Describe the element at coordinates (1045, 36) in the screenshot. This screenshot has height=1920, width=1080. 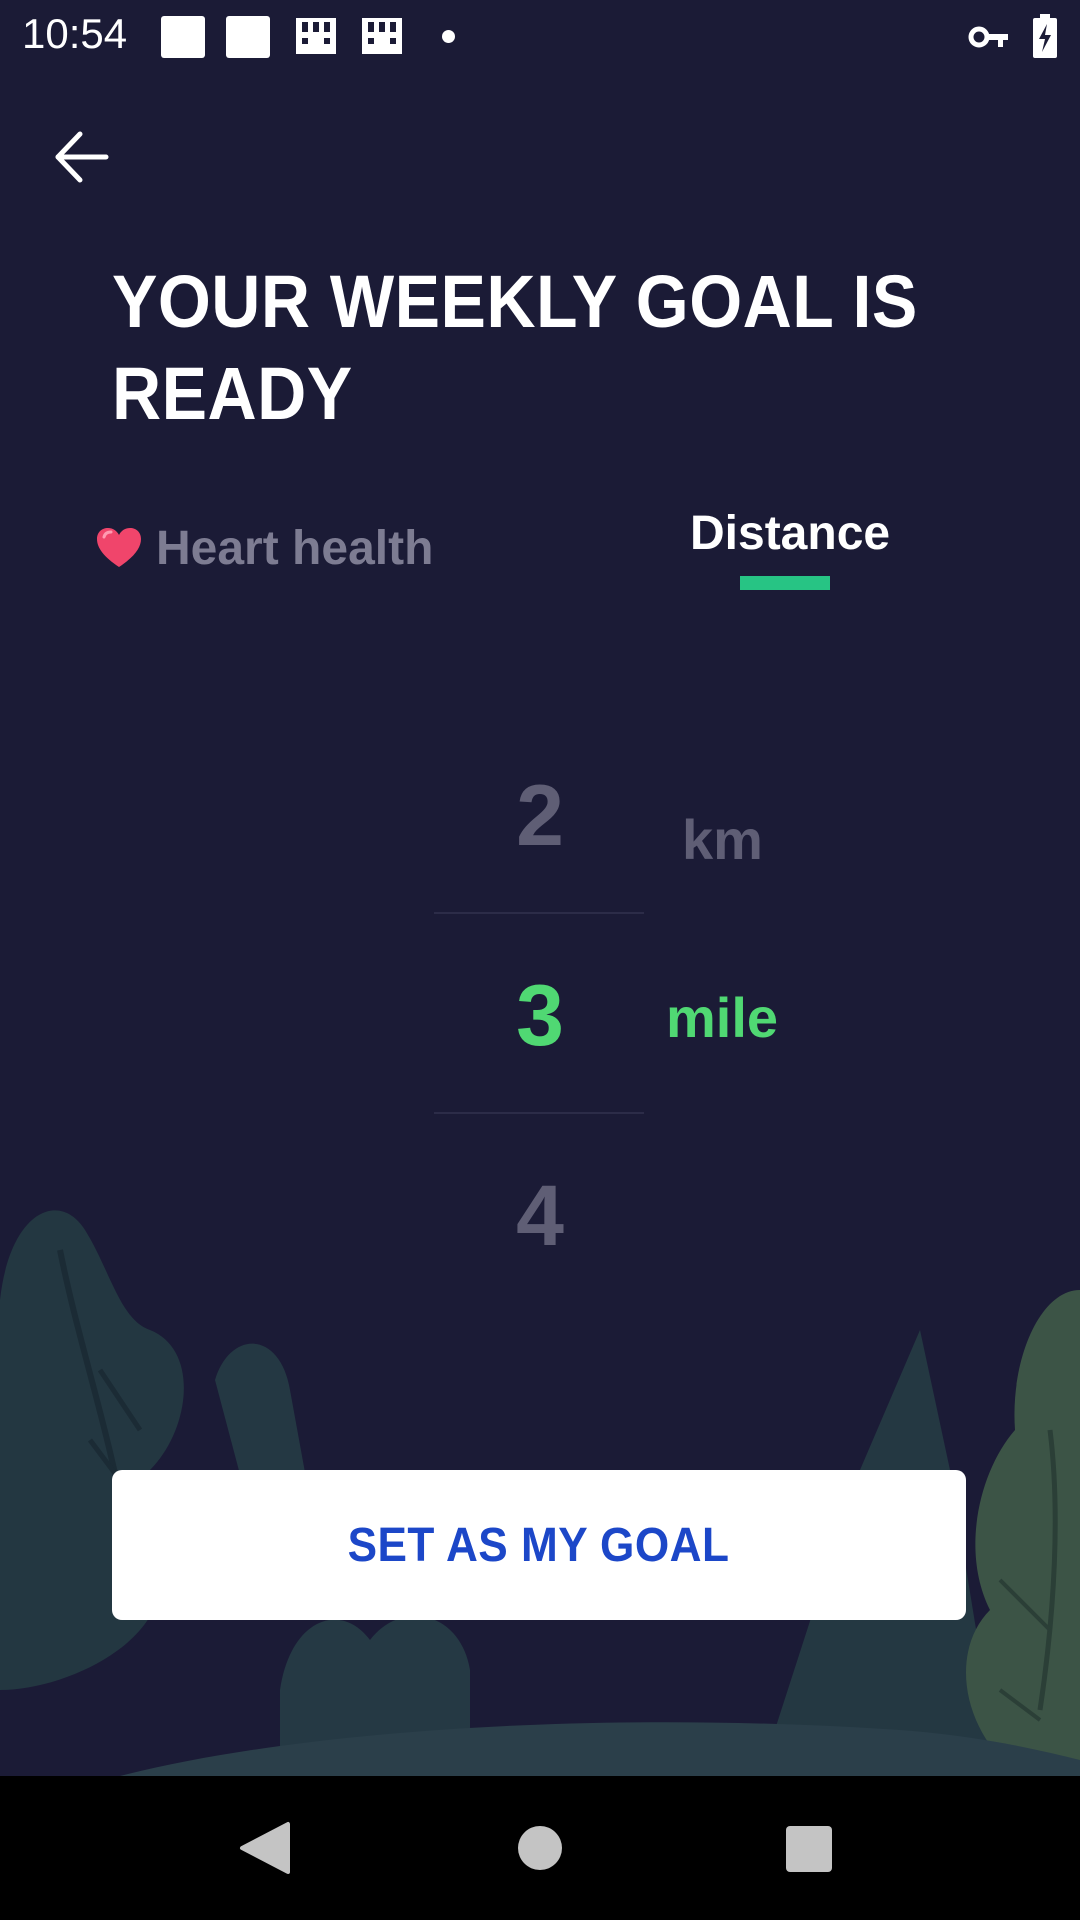
I see `battery-charging-icon` at that location.